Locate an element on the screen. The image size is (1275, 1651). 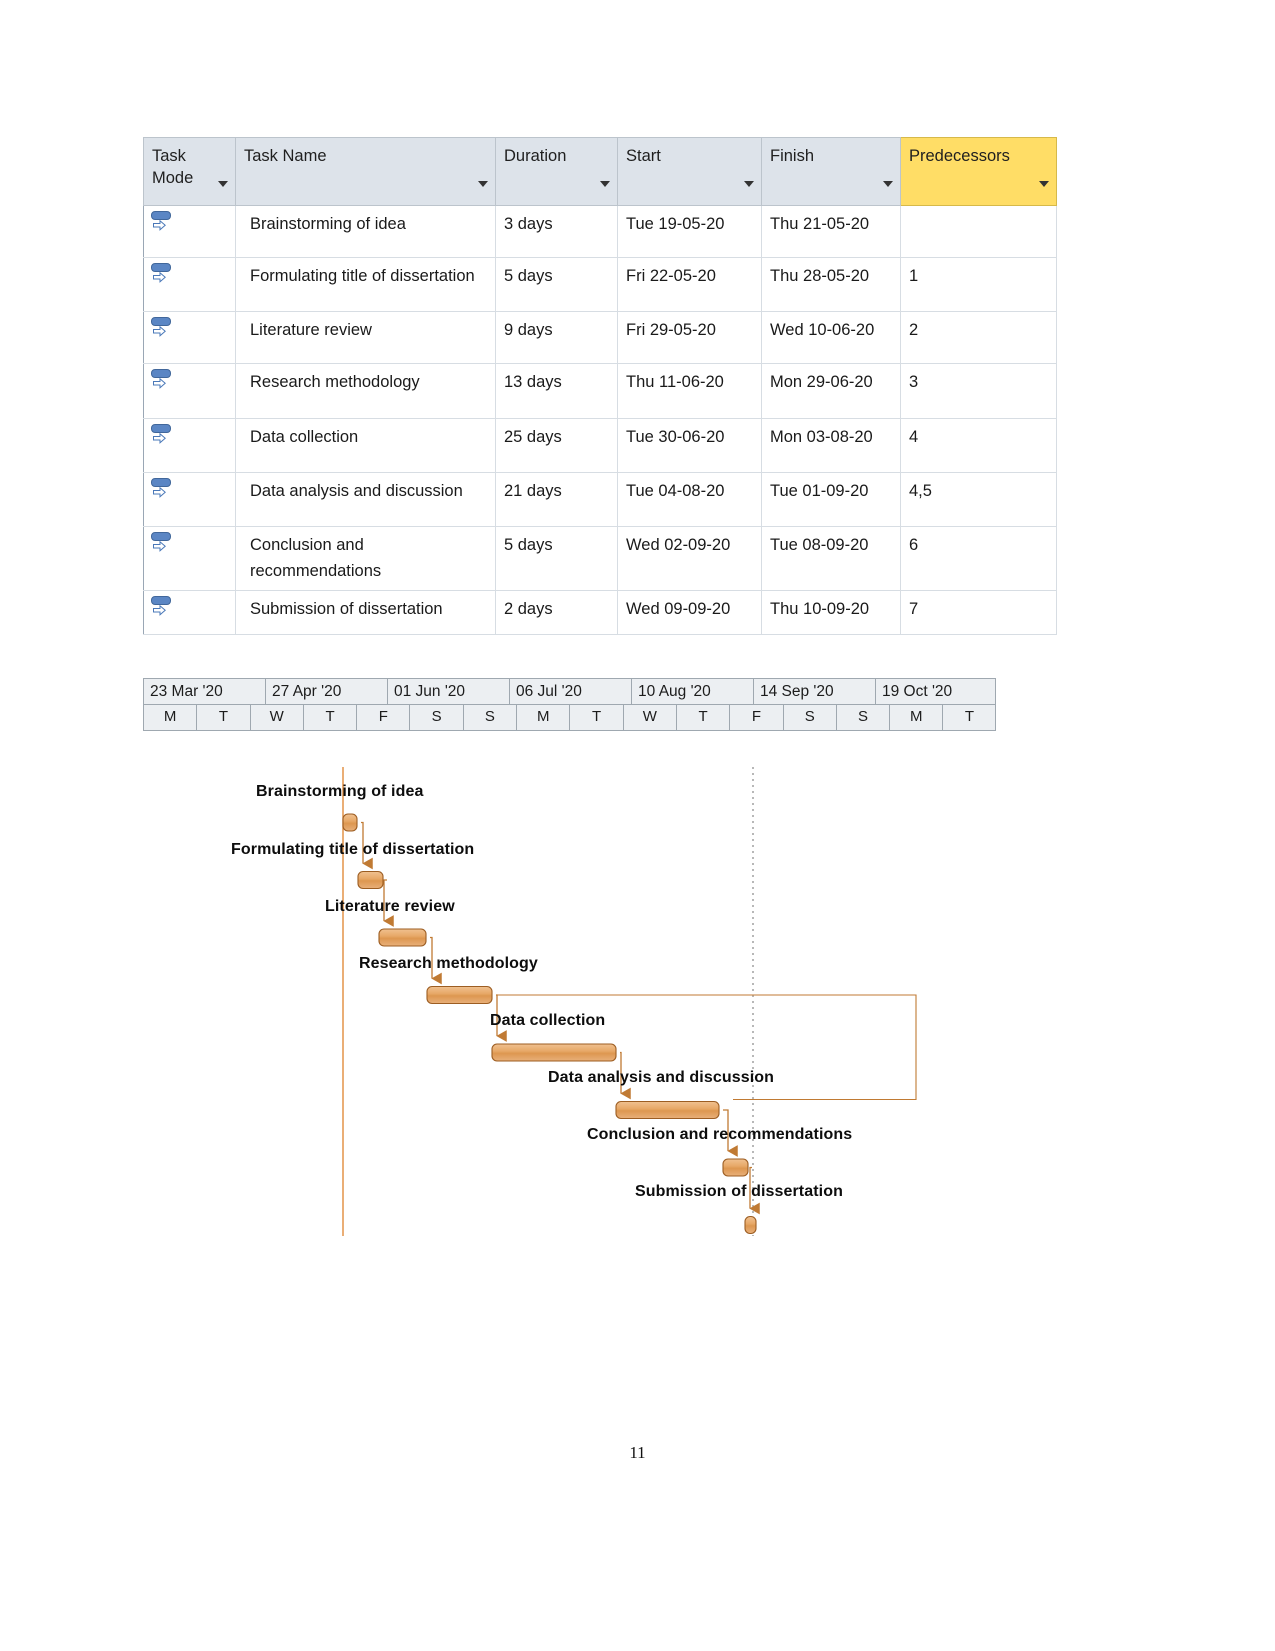
column-header-finish: Finish is located at coordinates (831, 171).